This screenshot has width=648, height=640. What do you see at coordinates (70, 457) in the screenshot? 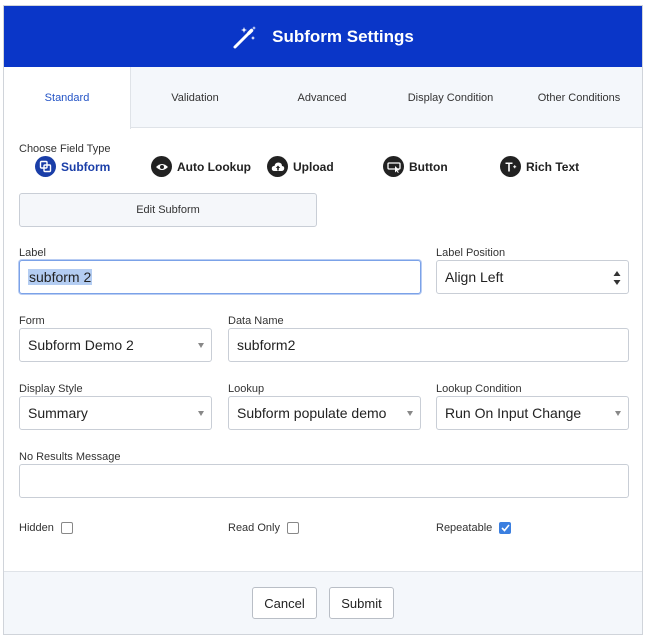
I see `no-results-label: No Results Message` at bounding box center [70, 457].